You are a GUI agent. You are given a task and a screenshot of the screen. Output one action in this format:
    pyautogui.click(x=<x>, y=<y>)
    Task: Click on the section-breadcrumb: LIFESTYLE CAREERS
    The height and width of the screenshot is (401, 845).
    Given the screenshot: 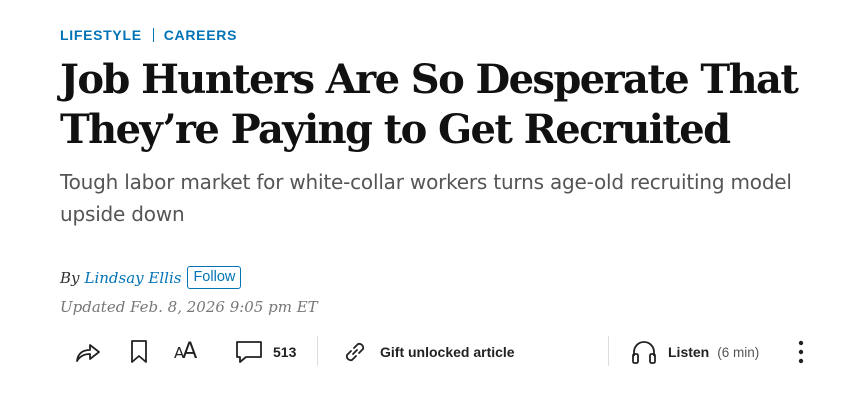 What is the action you would take?
    pyautogui.click(x=148, y=35)
    